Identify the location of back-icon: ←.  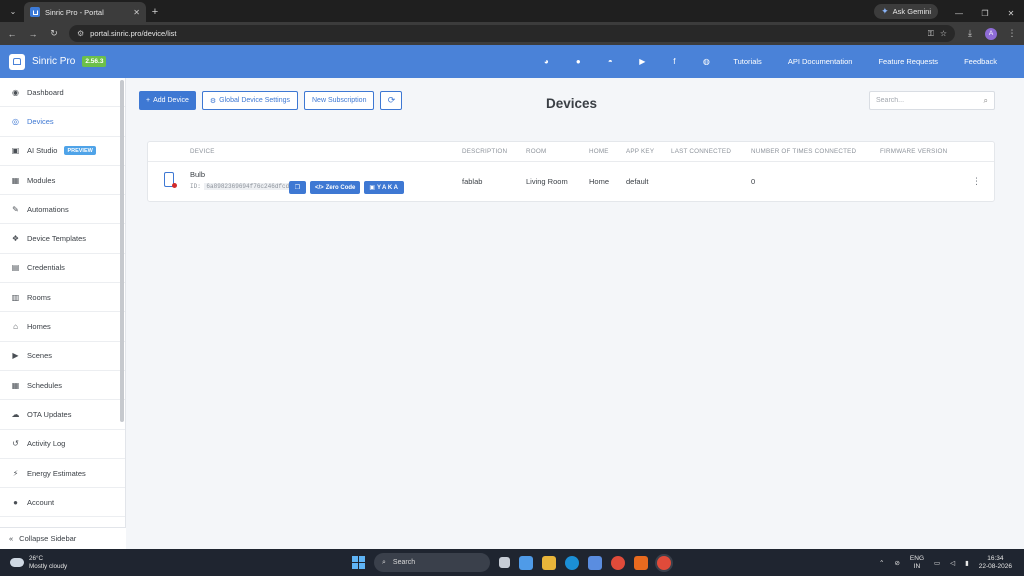
(12, 34).